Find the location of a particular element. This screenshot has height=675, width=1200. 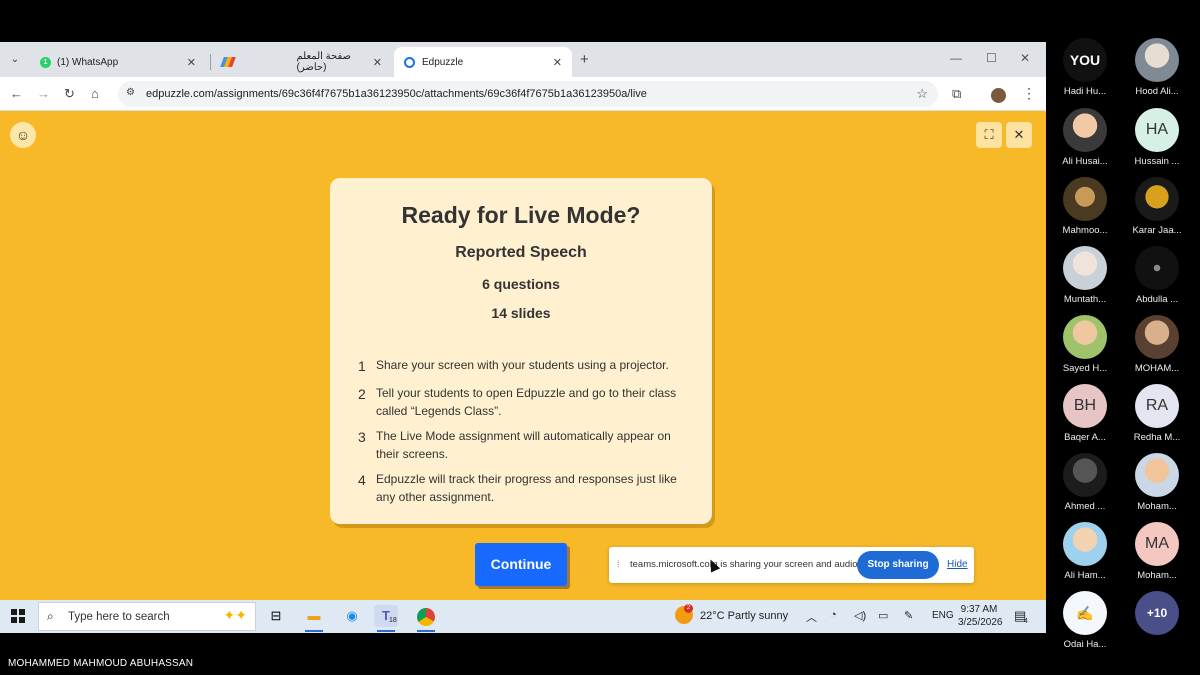

tab-teacher-page: صفحة المعلم (حاضر) ✕ is located at coordinates (302, 62).